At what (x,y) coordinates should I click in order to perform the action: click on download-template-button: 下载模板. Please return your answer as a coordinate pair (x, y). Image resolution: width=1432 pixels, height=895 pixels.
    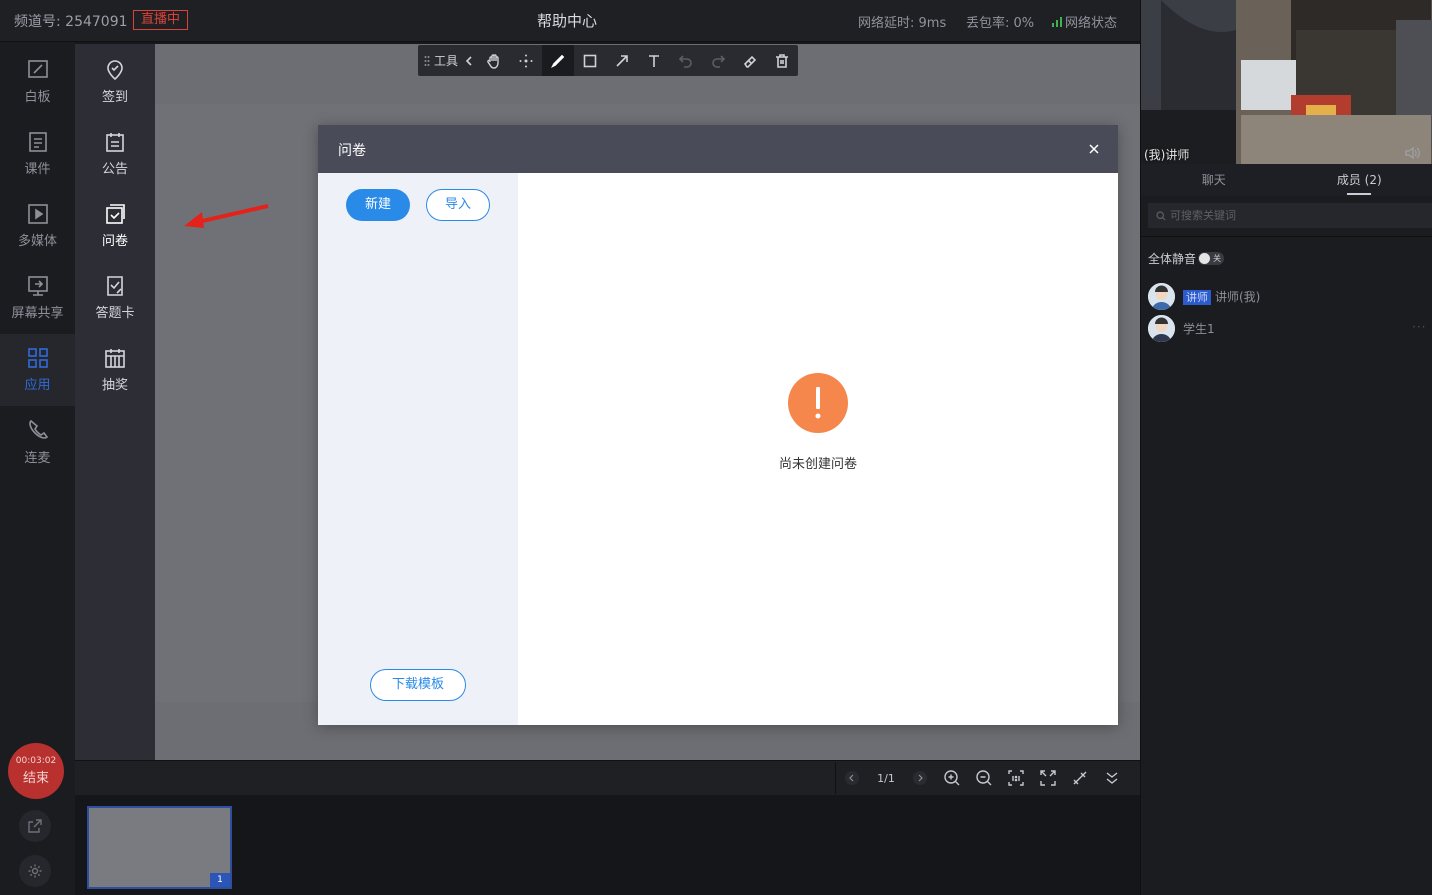
    Looking at the image, I should click on (418, 685).